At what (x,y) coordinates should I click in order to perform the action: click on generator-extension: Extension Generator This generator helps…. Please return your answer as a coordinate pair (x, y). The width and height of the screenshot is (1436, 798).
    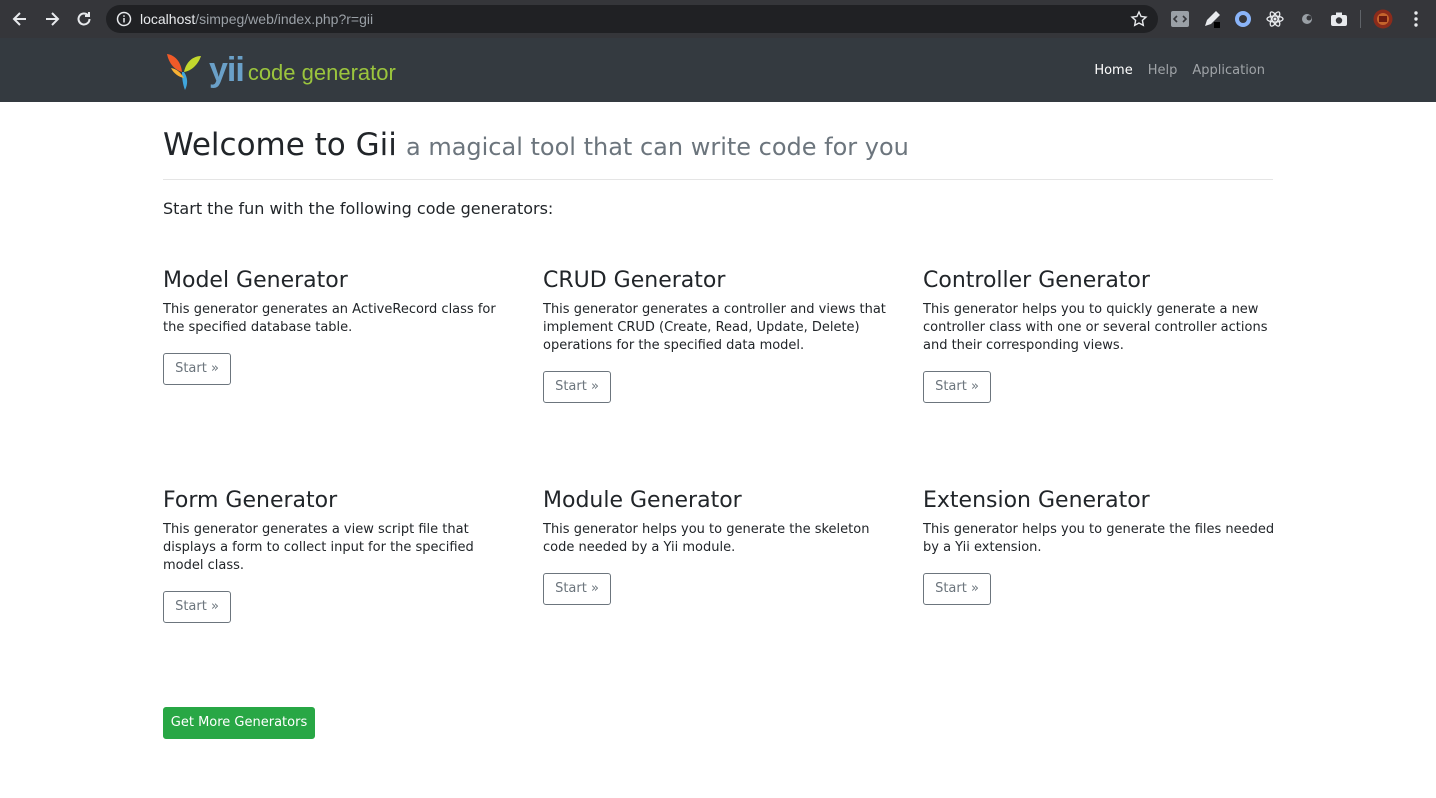
    Looking at the image, I should click on (1099, 546).